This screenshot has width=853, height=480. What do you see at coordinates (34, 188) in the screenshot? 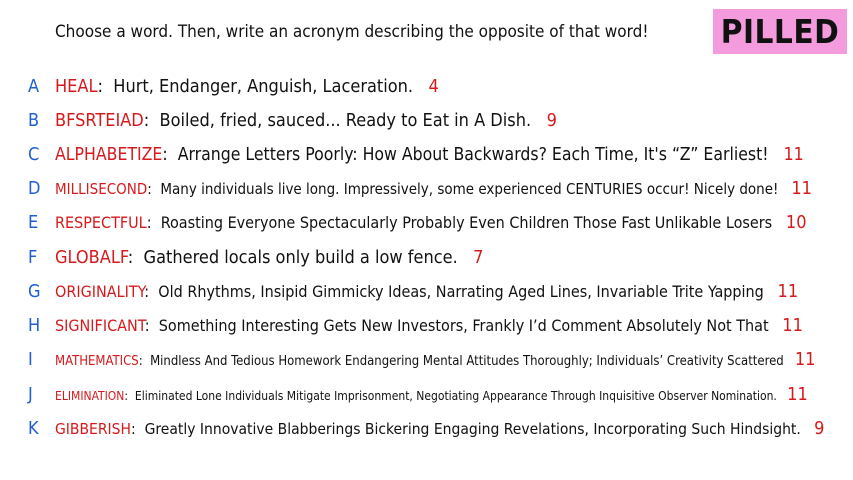
I see `item-letter: D` at bounding box center [34, 188].